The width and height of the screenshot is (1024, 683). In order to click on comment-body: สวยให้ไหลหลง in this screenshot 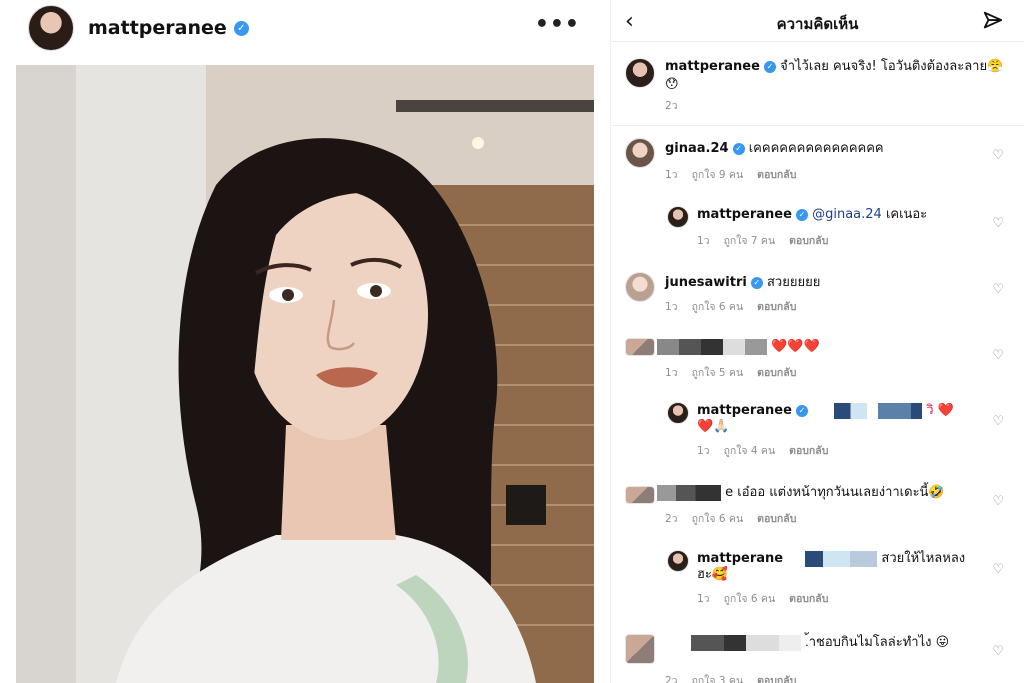, I will do `click(923, 558)`.